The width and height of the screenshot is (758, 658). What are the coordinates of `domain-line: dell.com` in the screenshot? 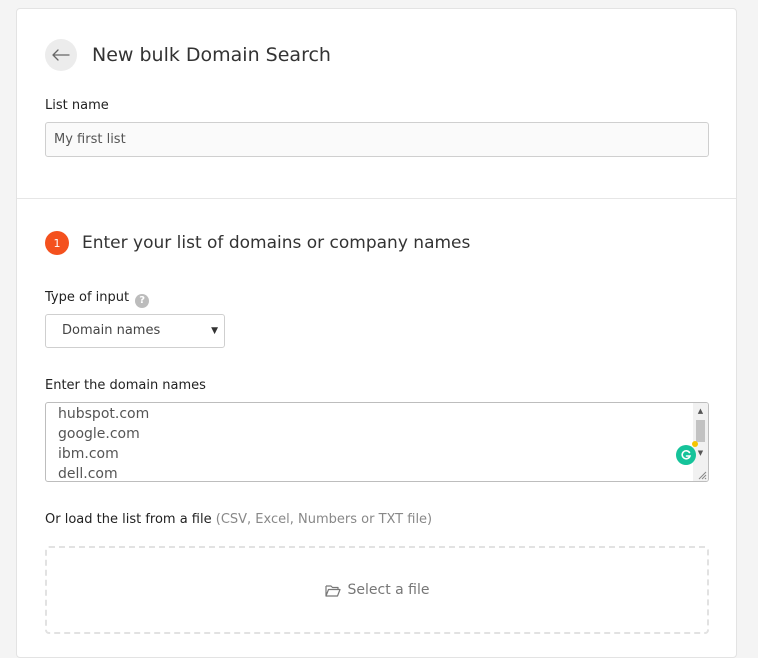 It's located at (88, 474).